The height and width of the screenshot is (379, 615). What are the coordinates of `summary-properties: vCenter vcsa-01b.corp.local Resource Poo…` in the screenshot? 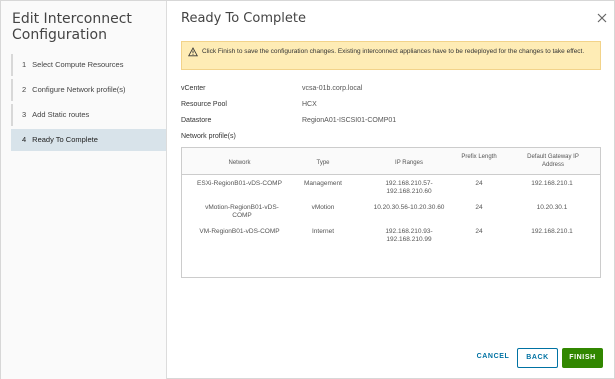 It's located at (391, 117).